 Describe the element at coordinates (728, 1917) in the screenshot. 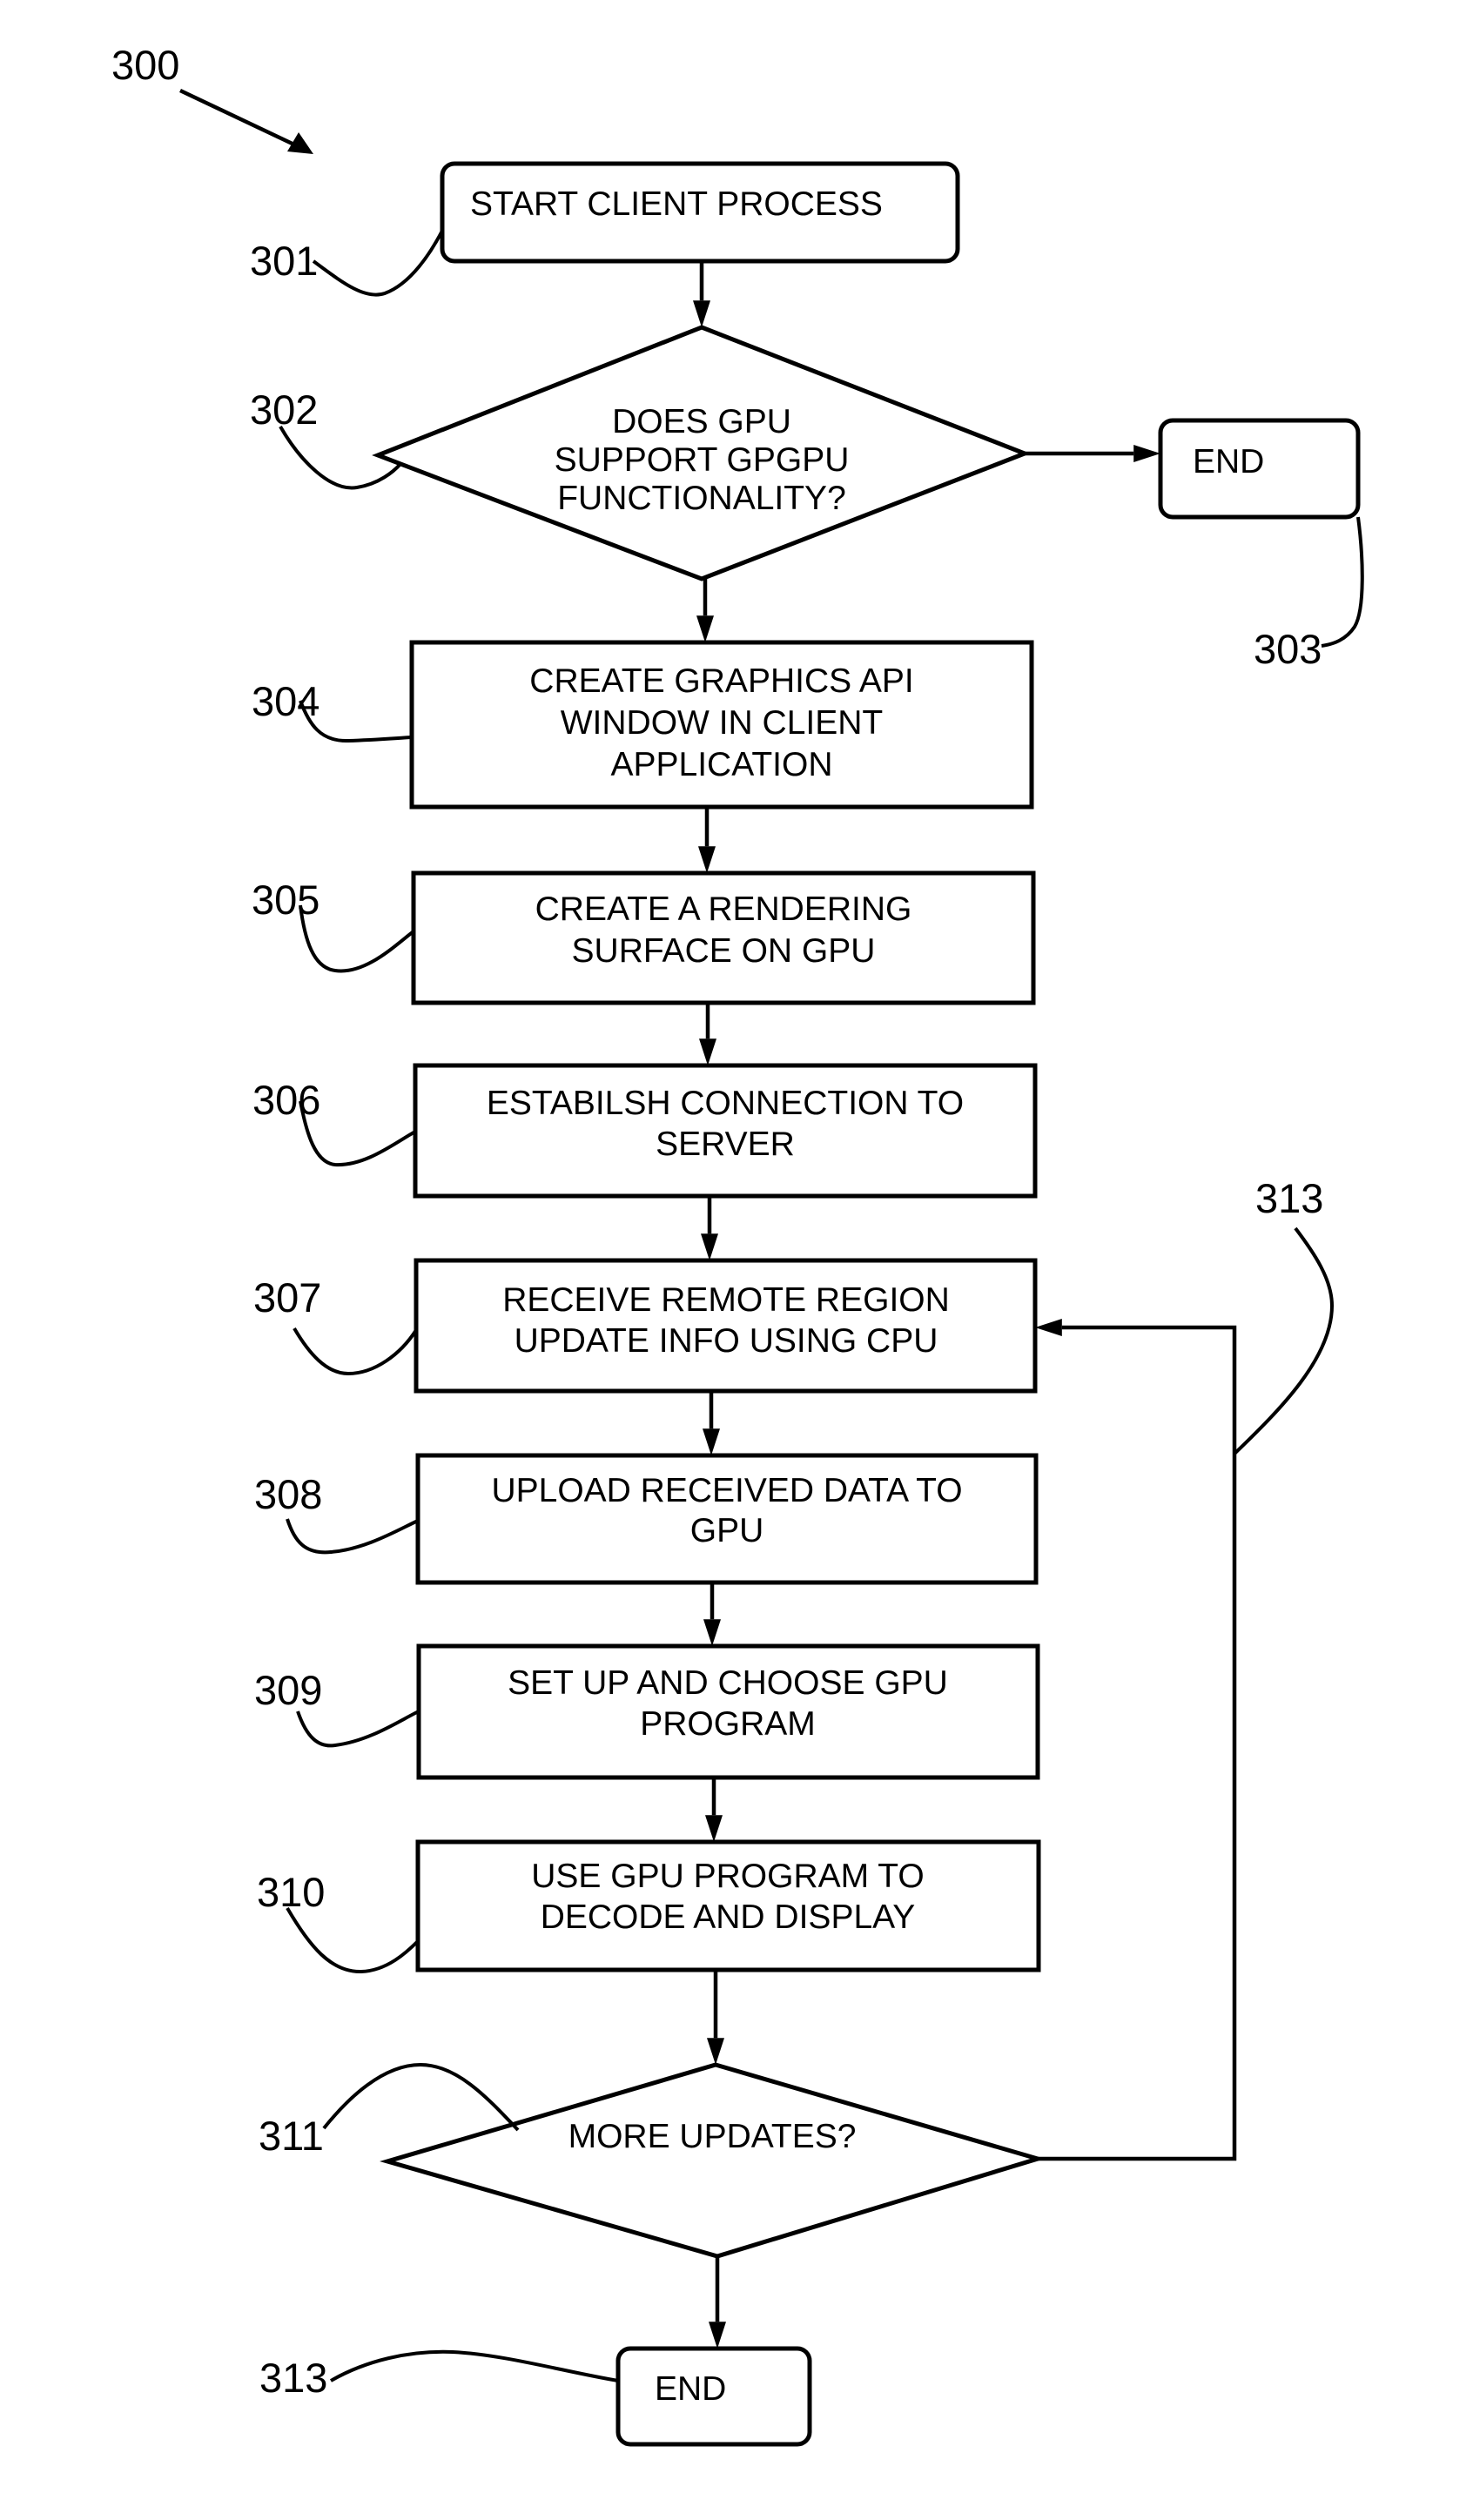

I see `process-310-line-2: DECODE AND DISPLAY` at that location.